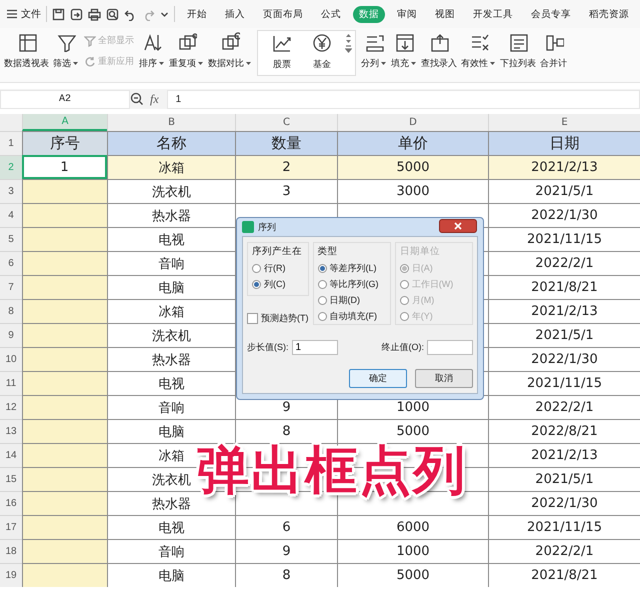  I want to click on header-cell: 数量, so click(286, 143).